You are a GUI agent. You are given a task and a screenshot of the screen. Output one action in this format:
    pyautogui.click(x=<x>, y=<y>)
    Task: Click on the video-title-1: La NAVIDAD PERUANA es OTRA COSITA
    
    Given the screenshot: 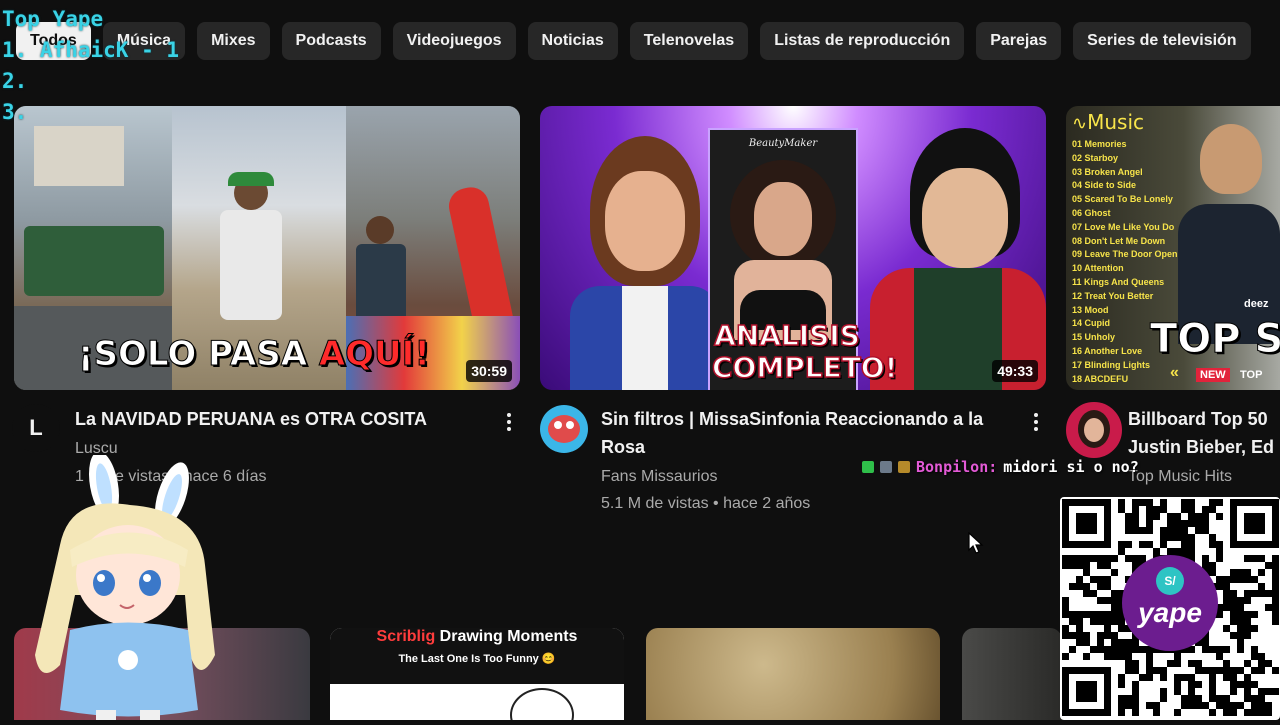 What is the action you would take?
    pyautogui.click(x=285, y=419)
    